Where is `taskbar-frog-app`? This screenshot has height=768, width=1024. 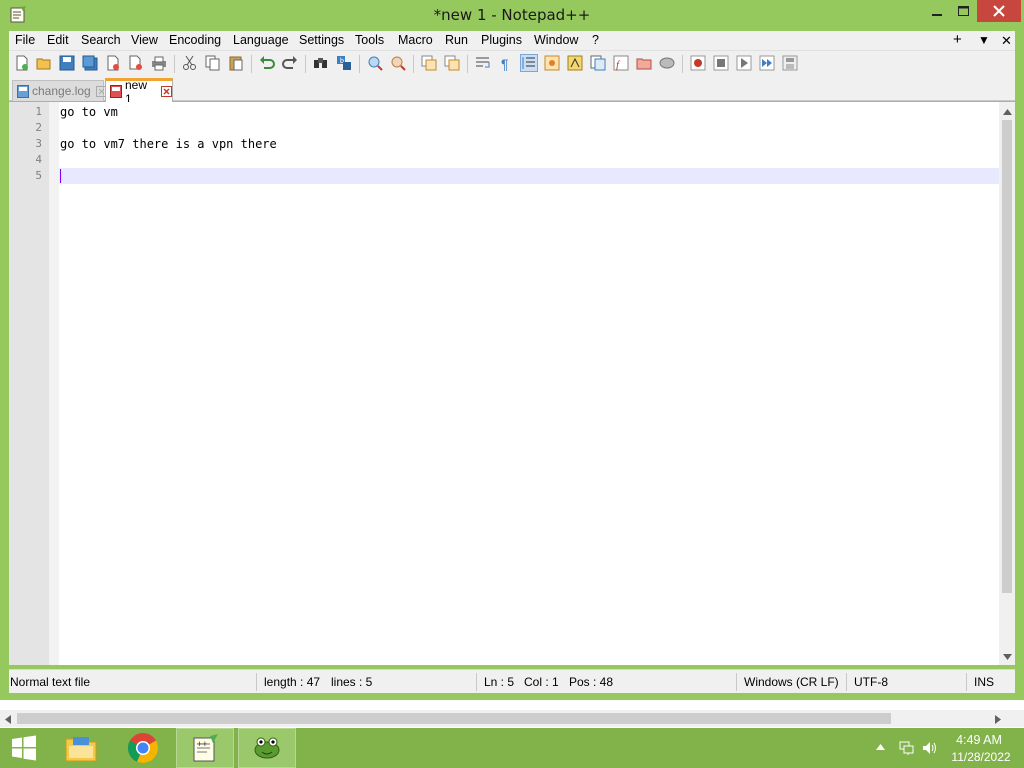 taskbar-frog-app is located at coordinates (267, 748).